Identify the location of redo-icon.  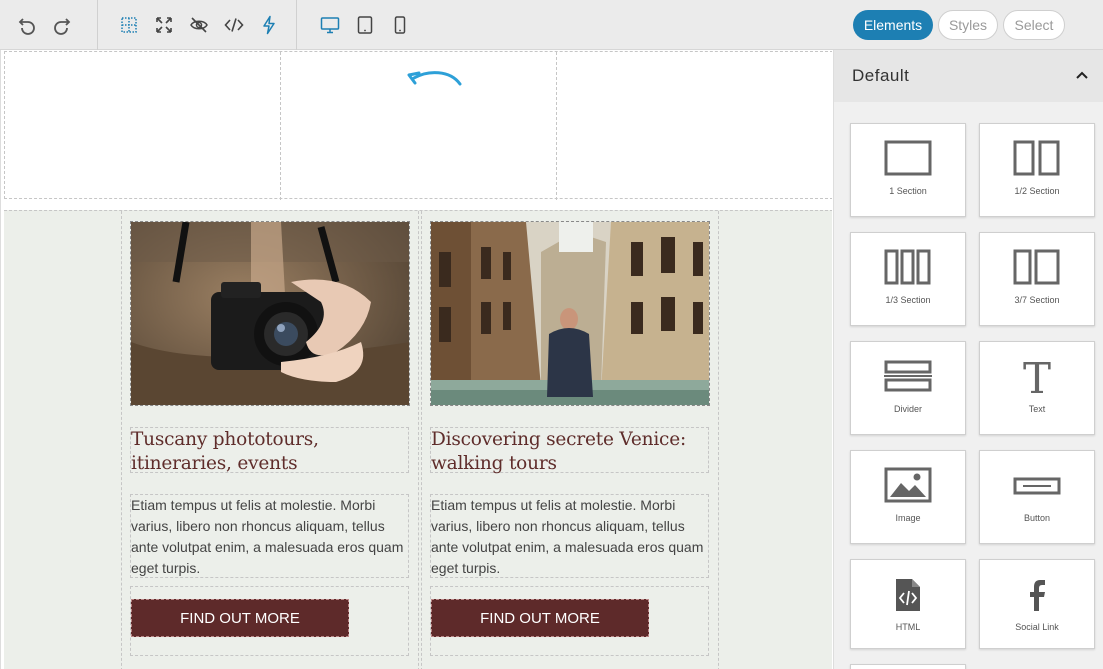
(62, 26).